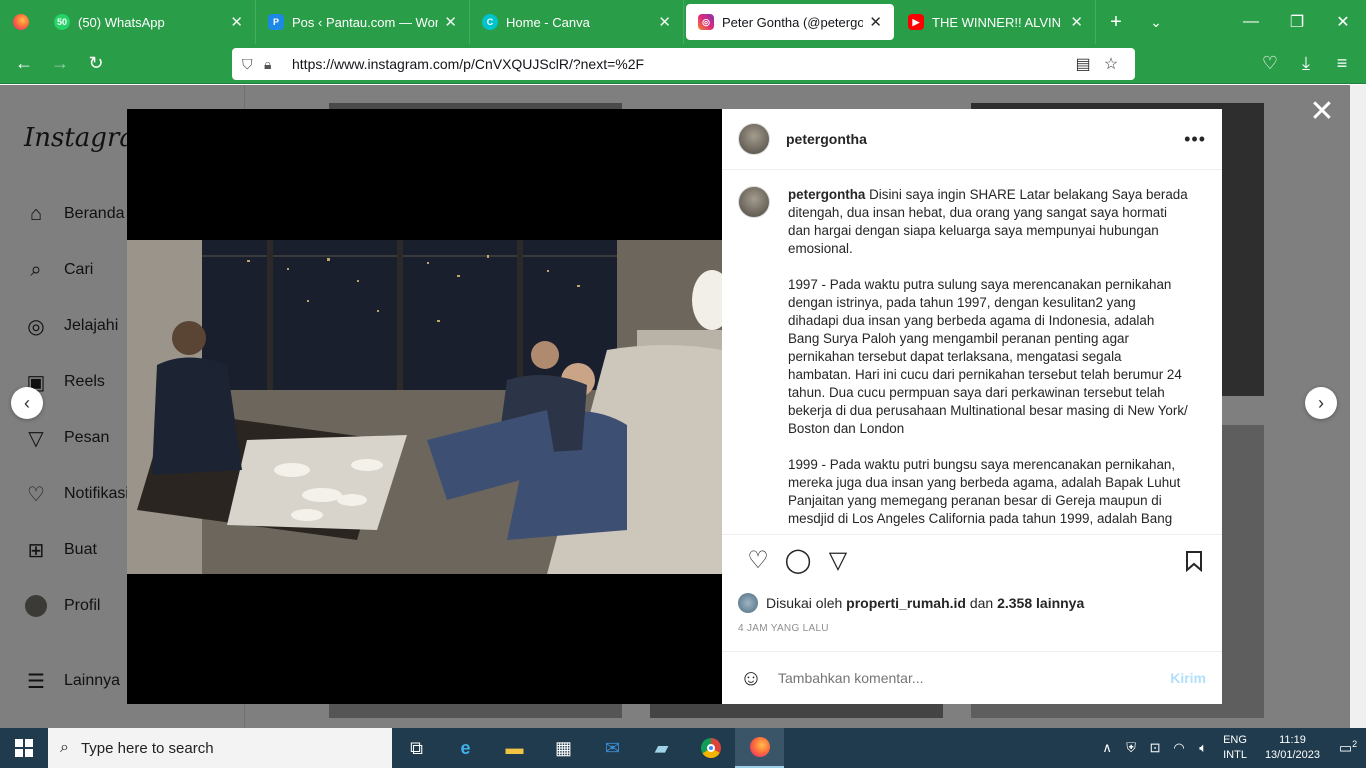  Describe the element at coordinates (826, 139) in the screenshot. I see `post-username: petergontha` at that location.